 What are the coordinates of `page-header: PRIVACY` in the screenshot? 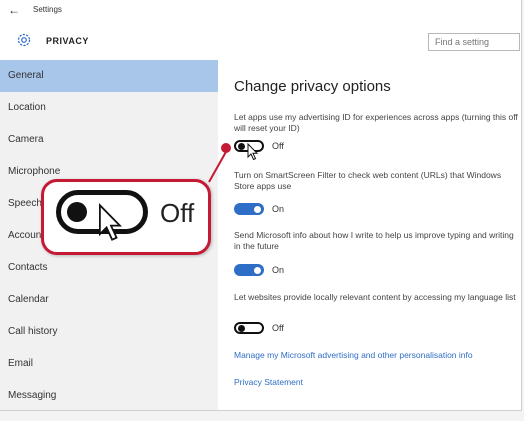 It's located at (260, 41).